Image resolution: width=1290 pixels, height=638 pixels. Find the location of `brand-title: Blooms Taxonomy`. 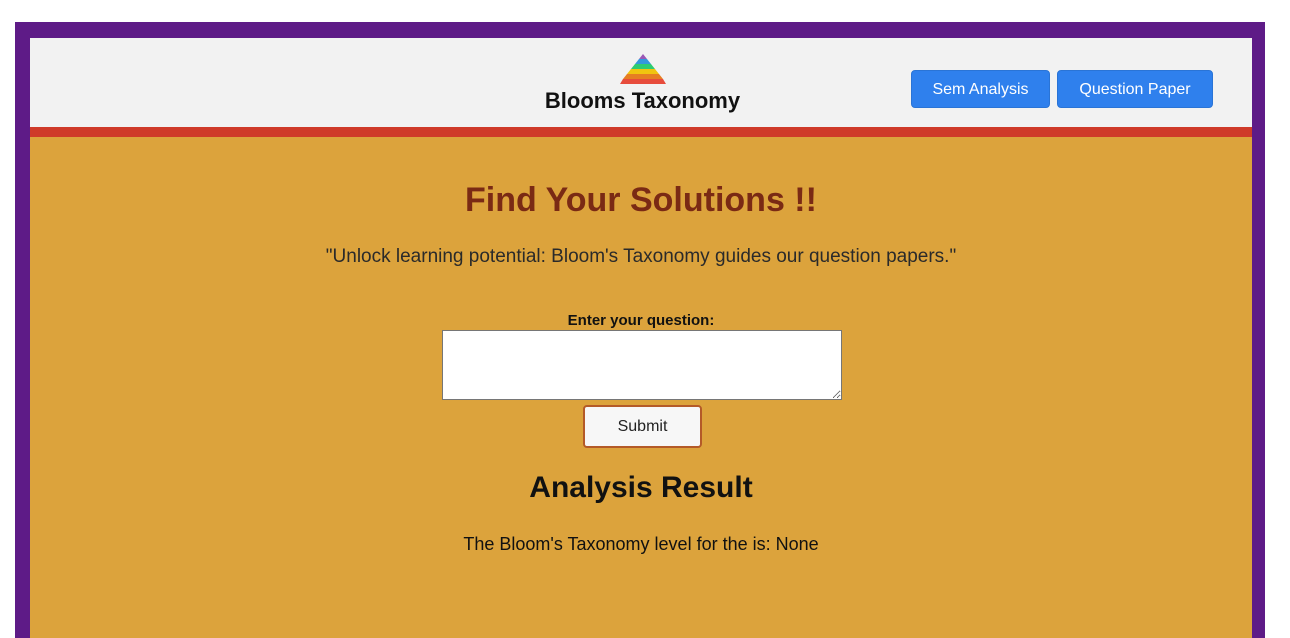

brand-title: Blooms Taxonomy is located at coordinates (642, 100).